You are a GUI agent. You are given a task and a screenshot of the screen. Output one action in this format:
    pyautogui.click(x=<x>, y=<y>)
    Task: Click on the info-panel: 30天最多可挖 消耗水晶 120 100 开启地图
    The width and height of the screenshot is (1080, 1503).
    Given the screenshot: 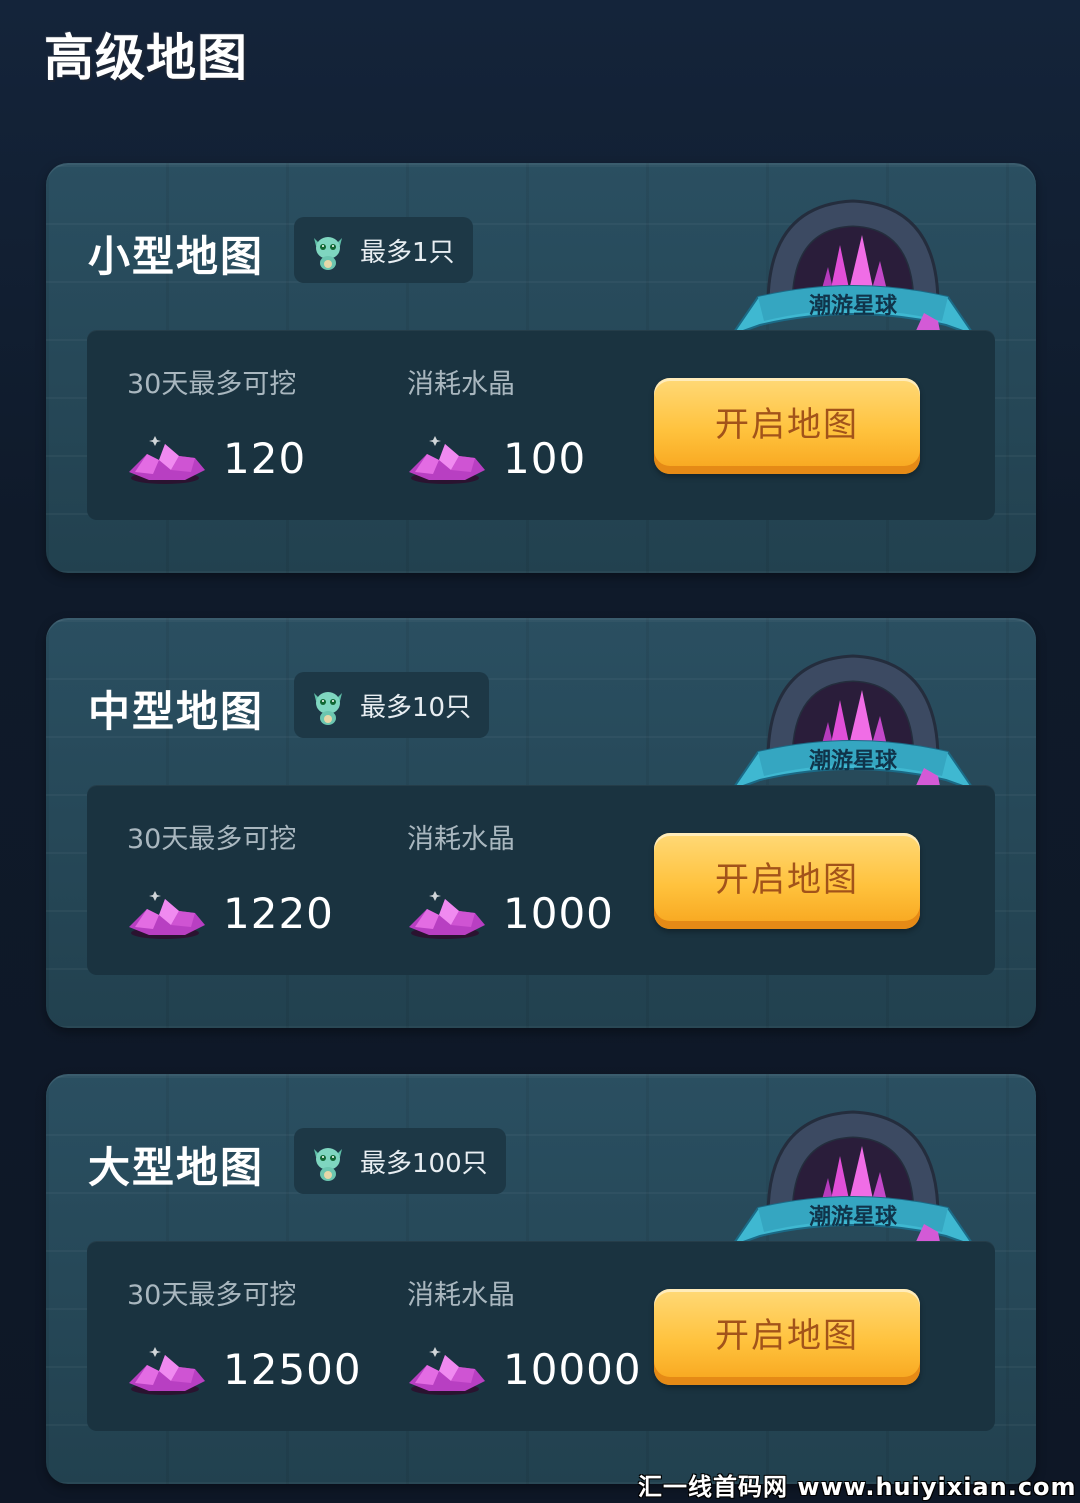 What is the action you would take?
    pyautogui.click(x=541, y=425)
    